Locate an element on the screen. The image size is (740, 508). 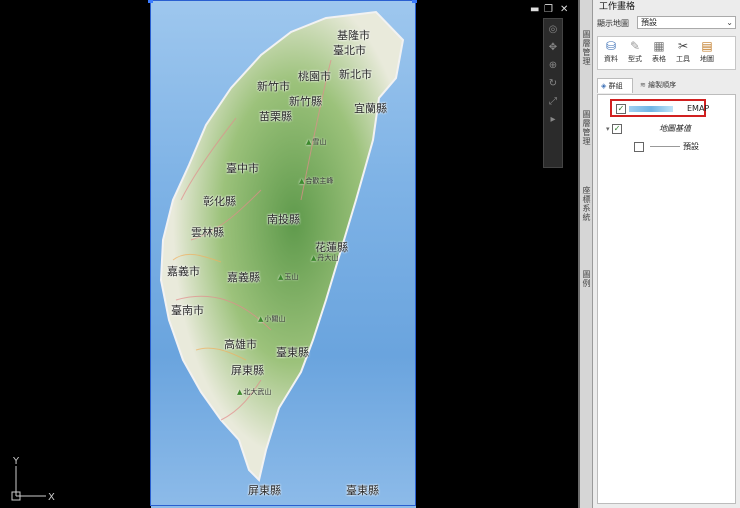
map-label-taitung: 臺東縣 is located at coordinates (292, 352).